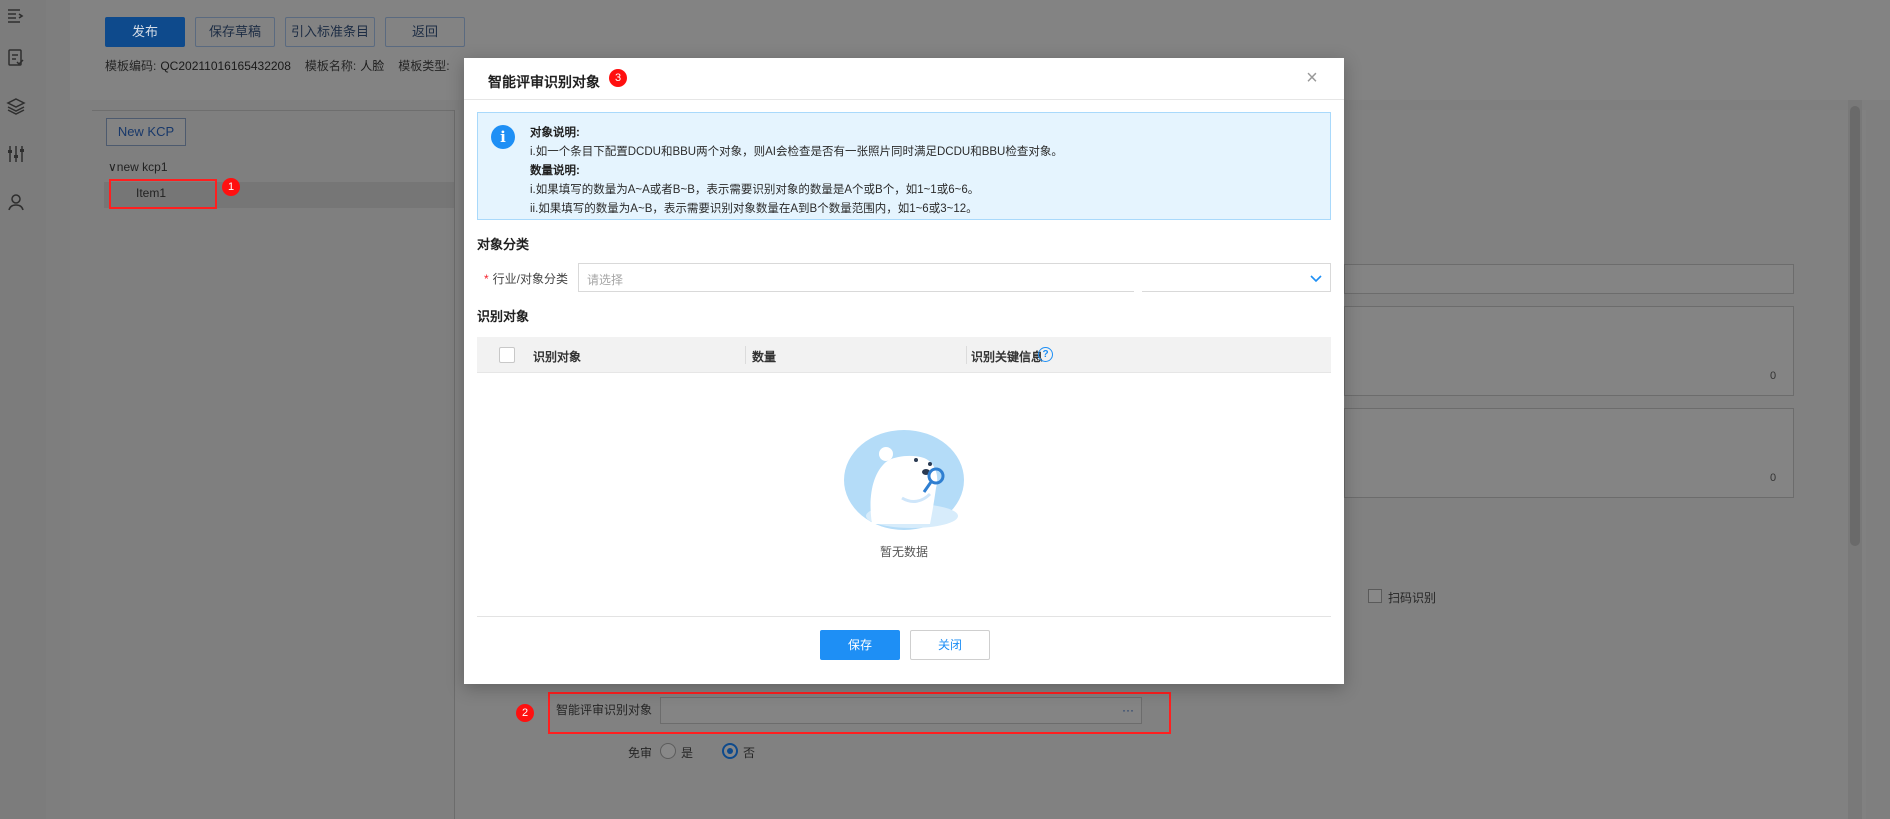 The image size is (1890, 819). I want to click on info-heading-quantity: 数量说明:, so click(555, 171).